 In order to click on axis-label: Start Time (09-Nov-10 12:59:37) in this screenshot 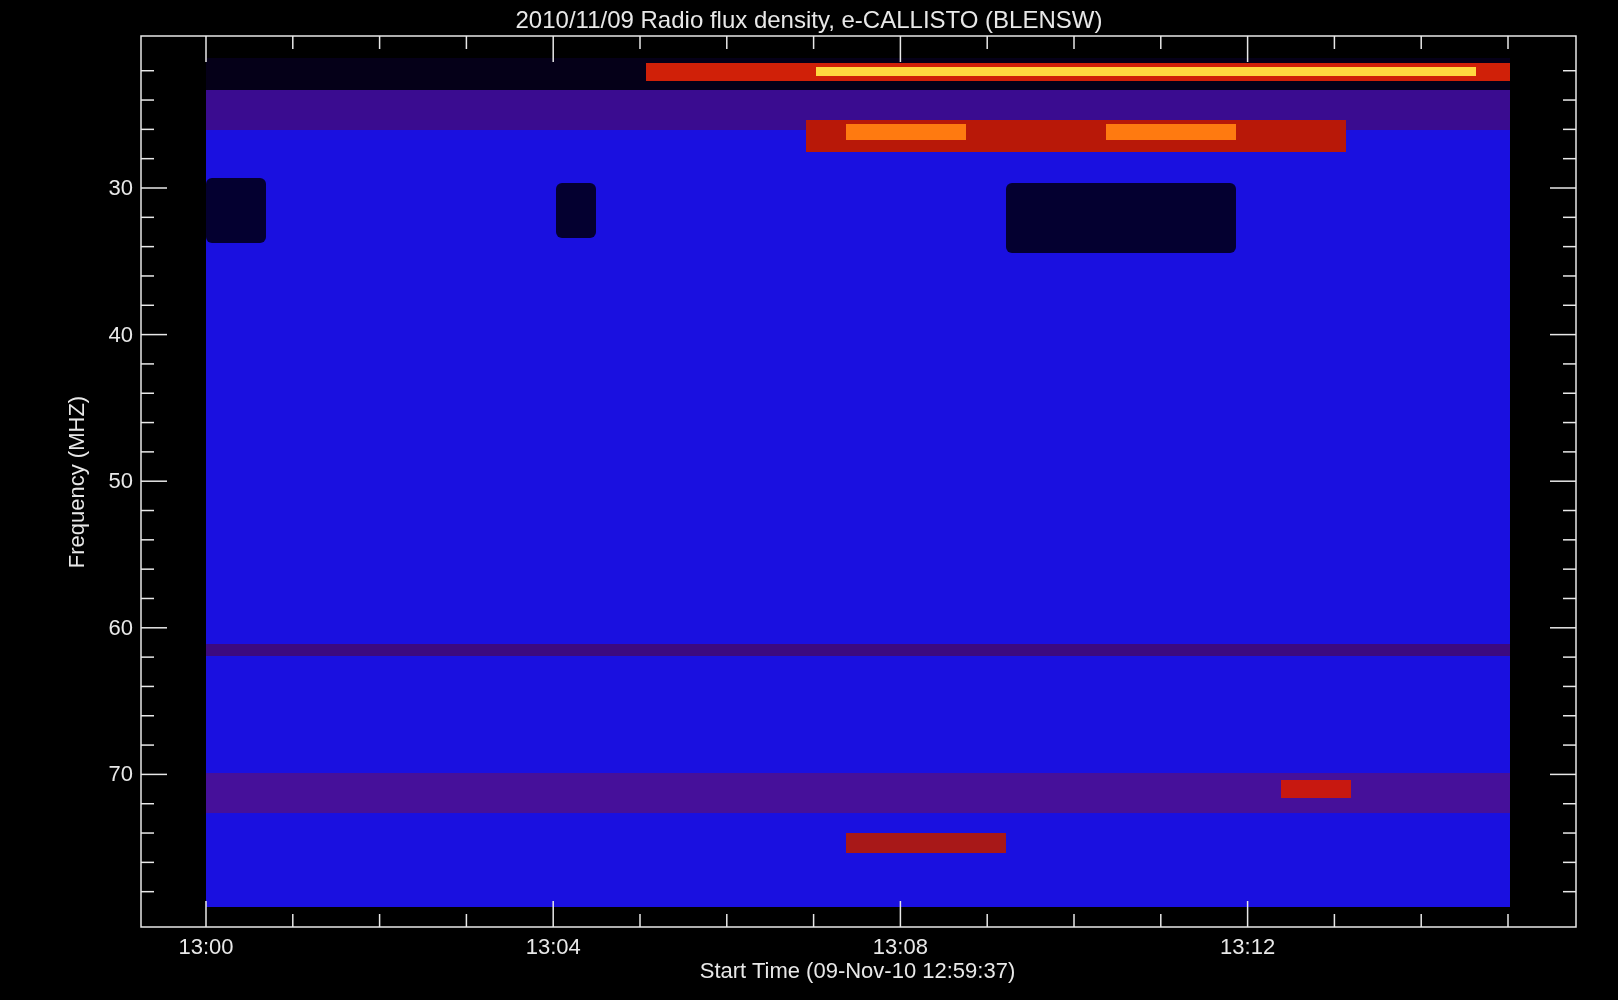, I will do `click(857, 971)`.